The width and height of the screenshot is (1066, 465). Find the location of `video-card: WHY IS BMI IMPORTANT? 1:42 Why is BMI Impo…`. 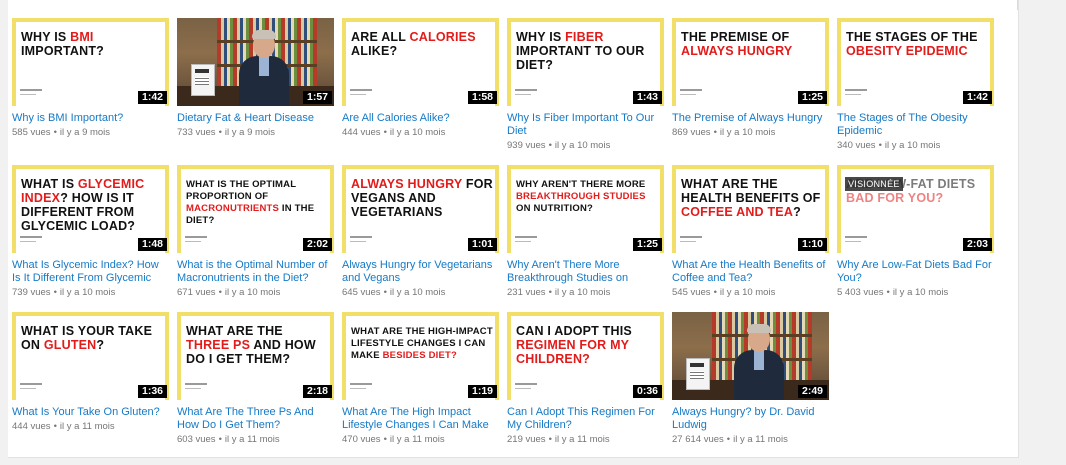

video-card: WHY IS BMI IMPORTANT? 1:42 Why is BMI Impo… is located at coordinates (90, 91).